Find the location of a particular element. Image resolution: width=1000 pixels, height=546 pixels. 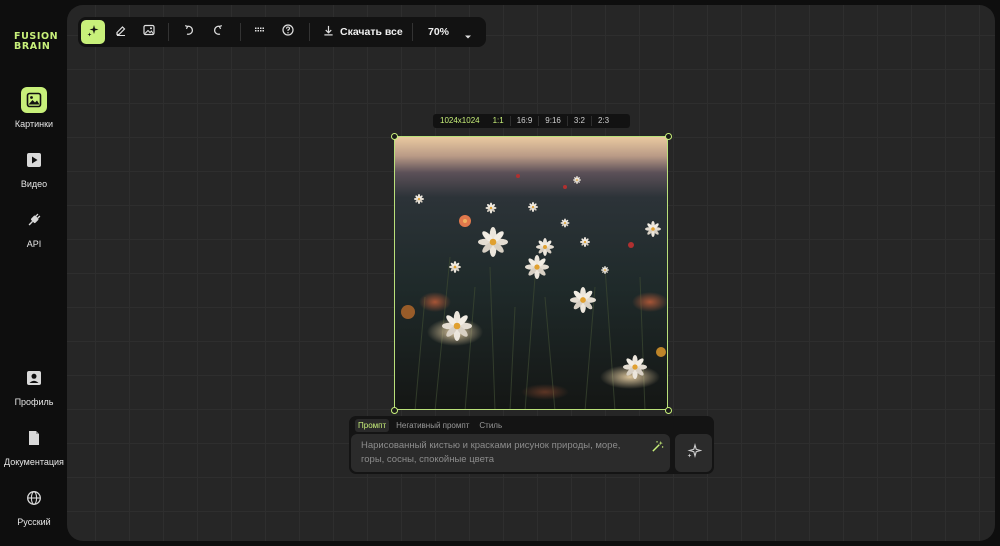

ratio-option-16-9: 16:9 is located at coordinates (525, 121).